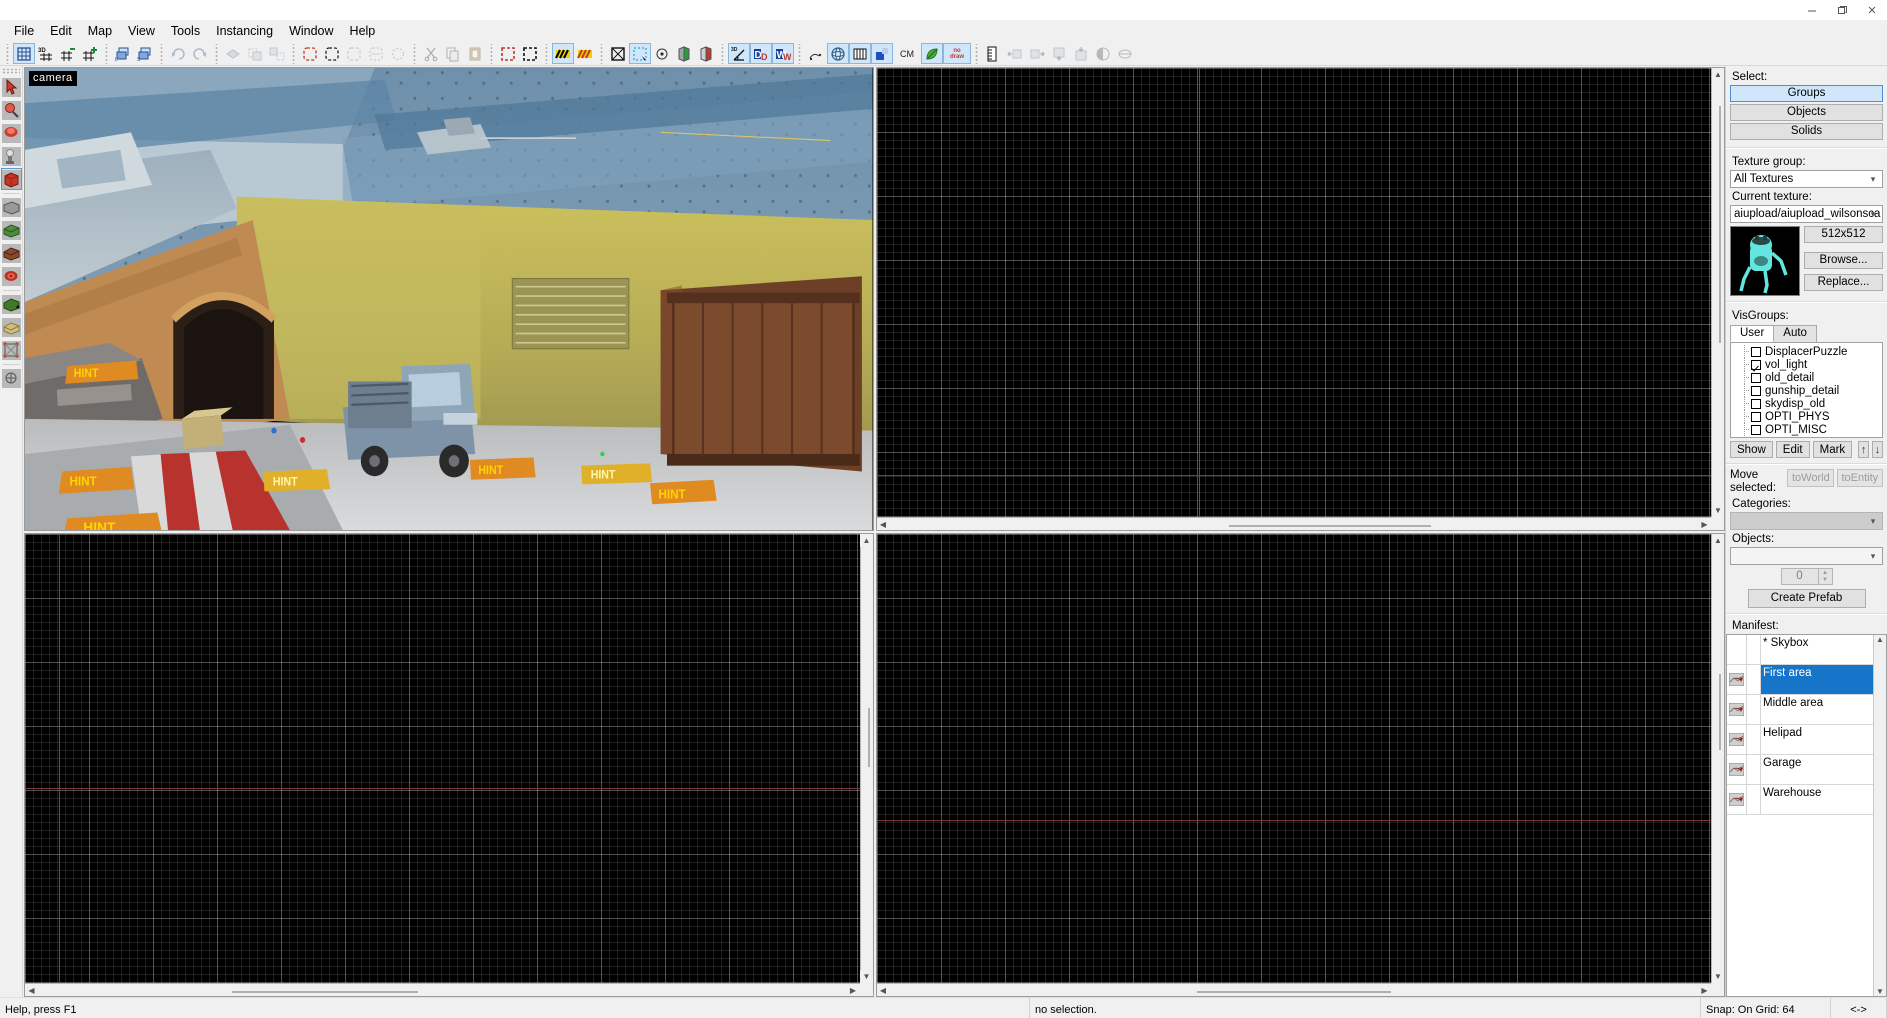 Image resolution: width=1887 pixels, height=1018 pixels. I want to click on apply-decals-icon, so click(11, 253).